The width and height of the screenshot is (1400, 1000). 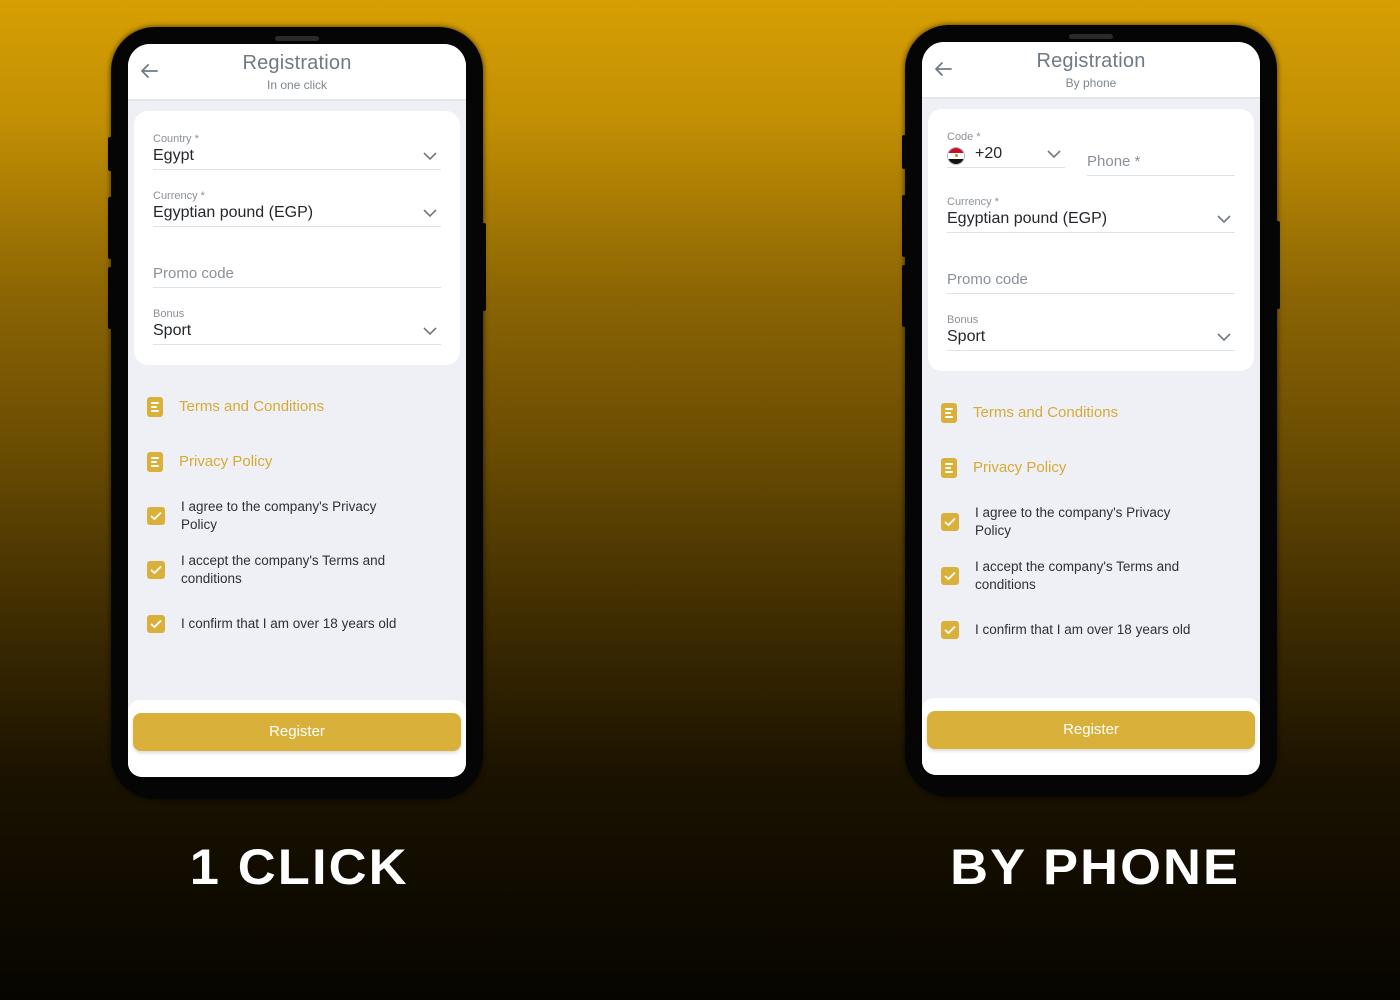 I want to click on page-subtitle: In one click, so click(x=297, y=85).